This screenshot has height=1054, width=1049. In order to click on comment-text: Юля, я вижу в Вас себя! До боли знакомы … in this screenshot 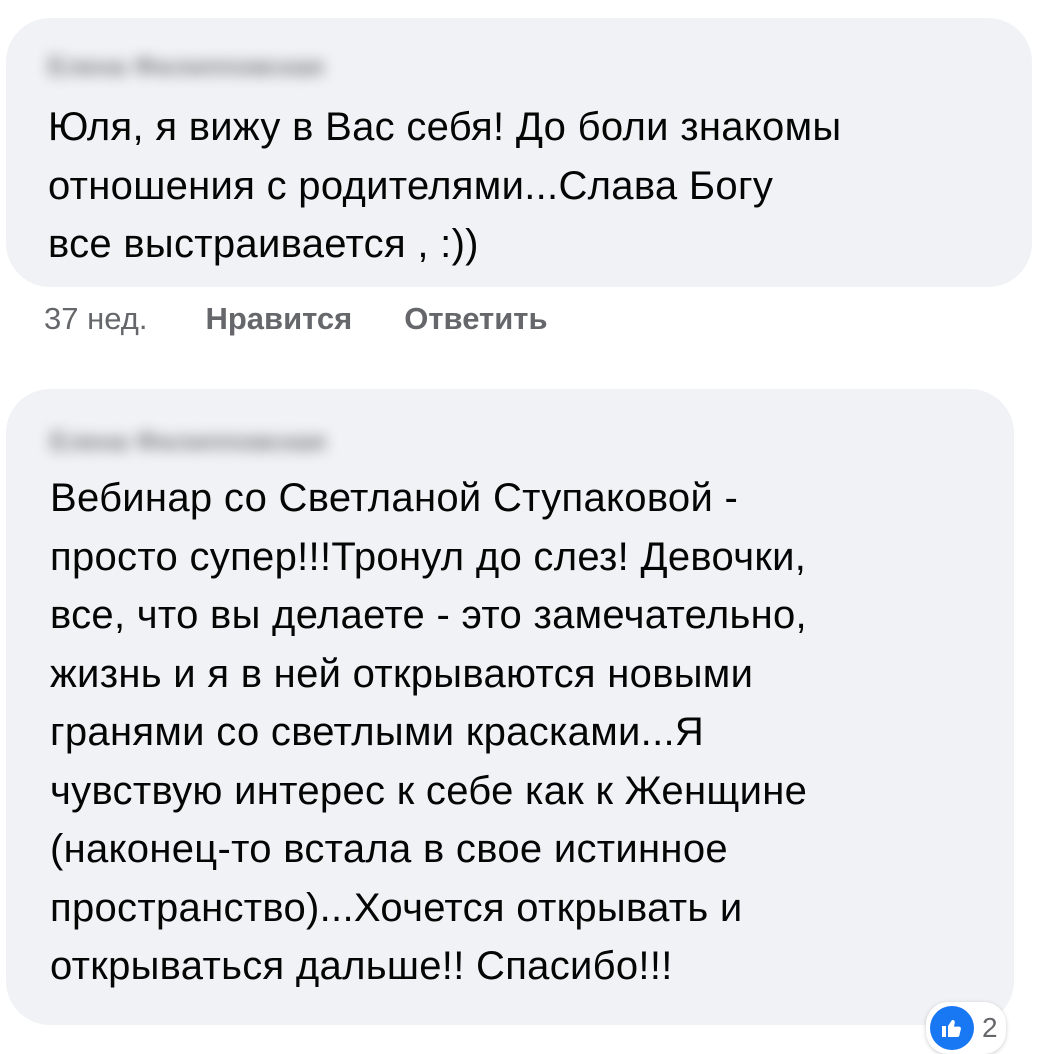, I will do `click(445, 185)`.